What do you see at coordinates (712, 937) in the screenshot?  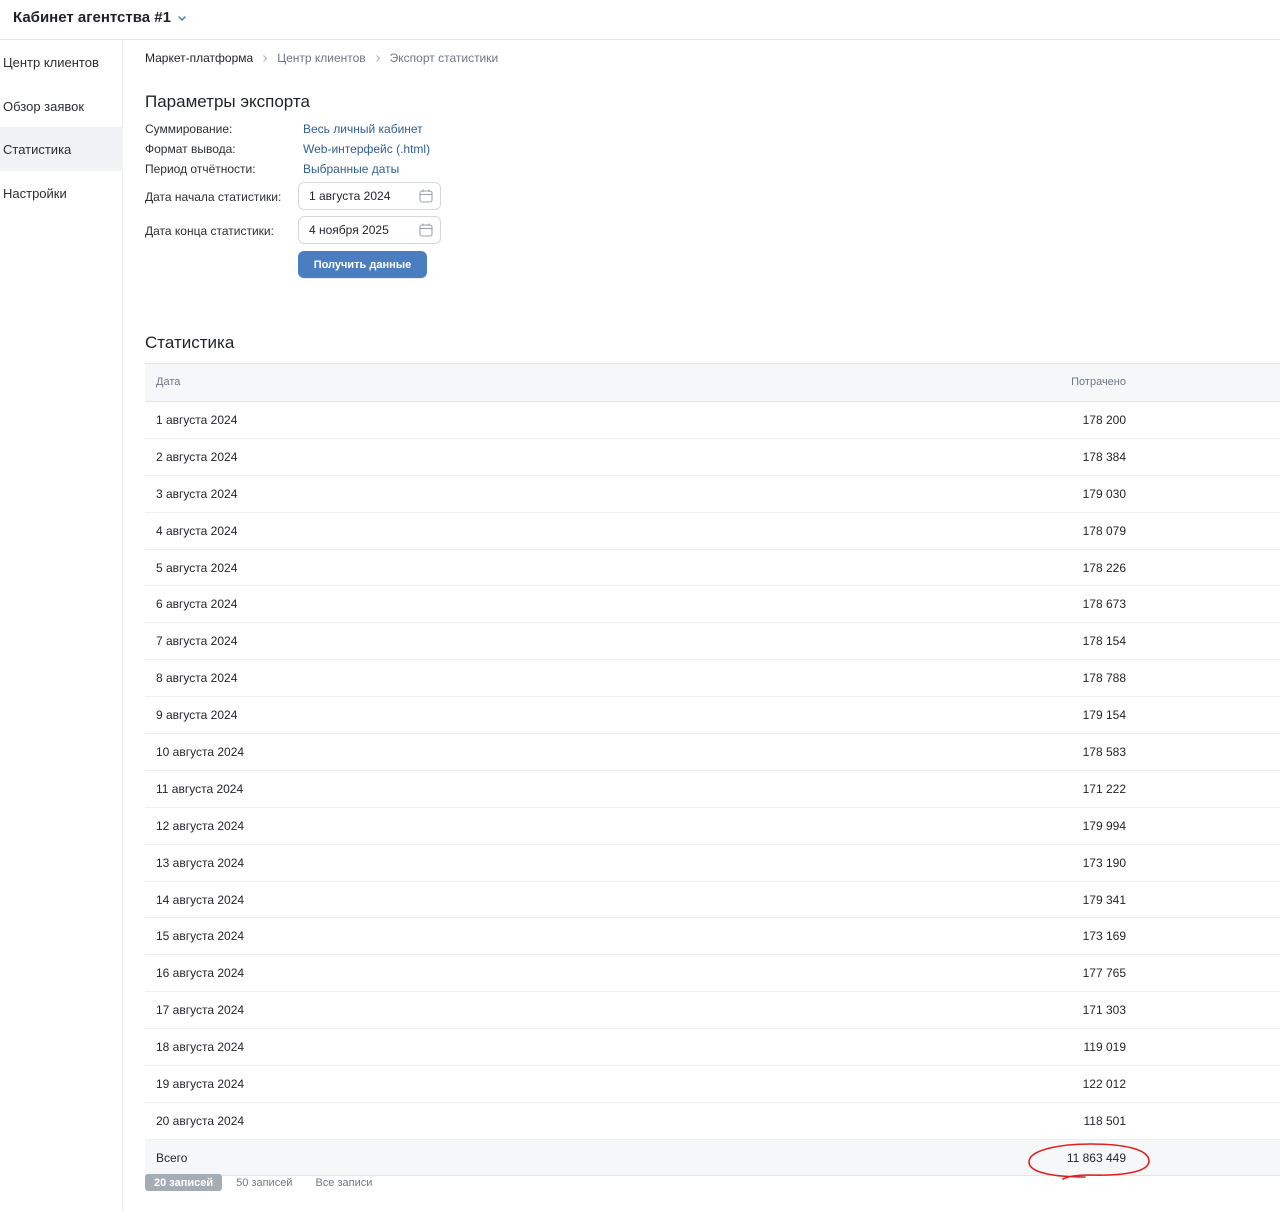 I see `table-row: 15 августа 2024 173 169` at bounding box center [712, 937].